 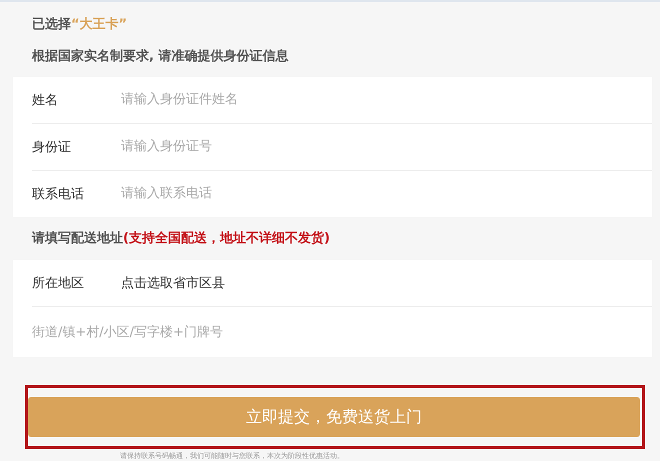 I want to click on input-field: 请输入联系电话, so click(x=386, y=193).